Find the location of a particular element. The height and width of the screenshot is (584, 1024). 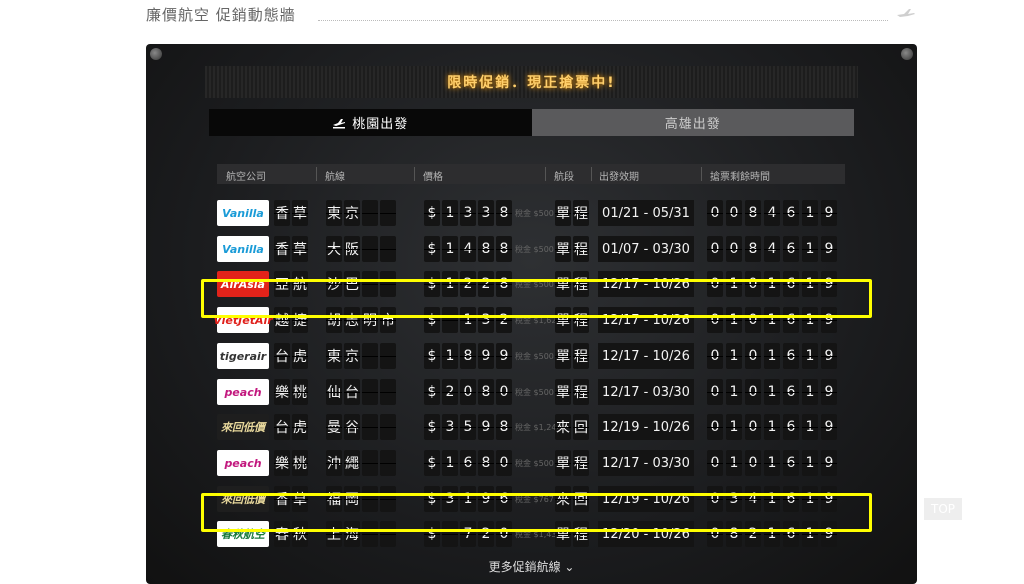

airline-logo: 來回低價 is located at coordinates (243, 427).